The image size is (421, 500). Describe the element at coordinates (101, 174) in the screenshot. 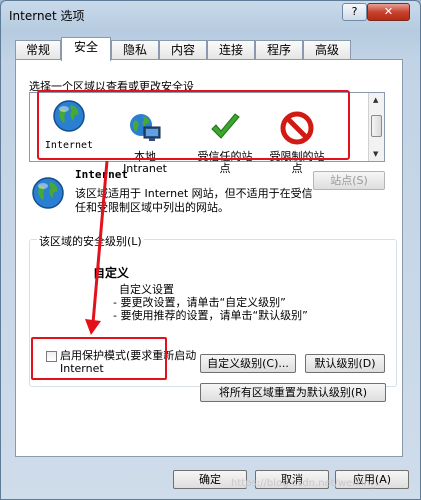

I see `selected-zone-title: Internet` at that location.